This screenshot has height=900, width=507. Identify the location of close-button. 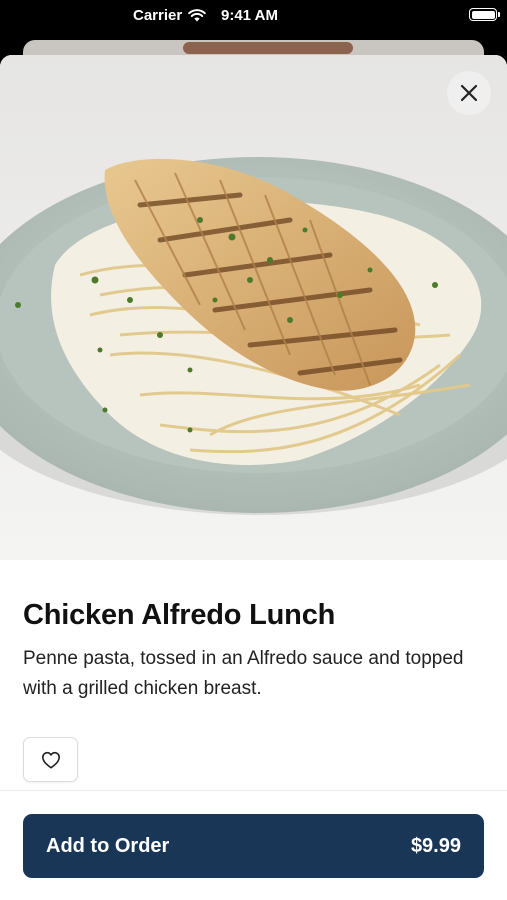
(469, 93).